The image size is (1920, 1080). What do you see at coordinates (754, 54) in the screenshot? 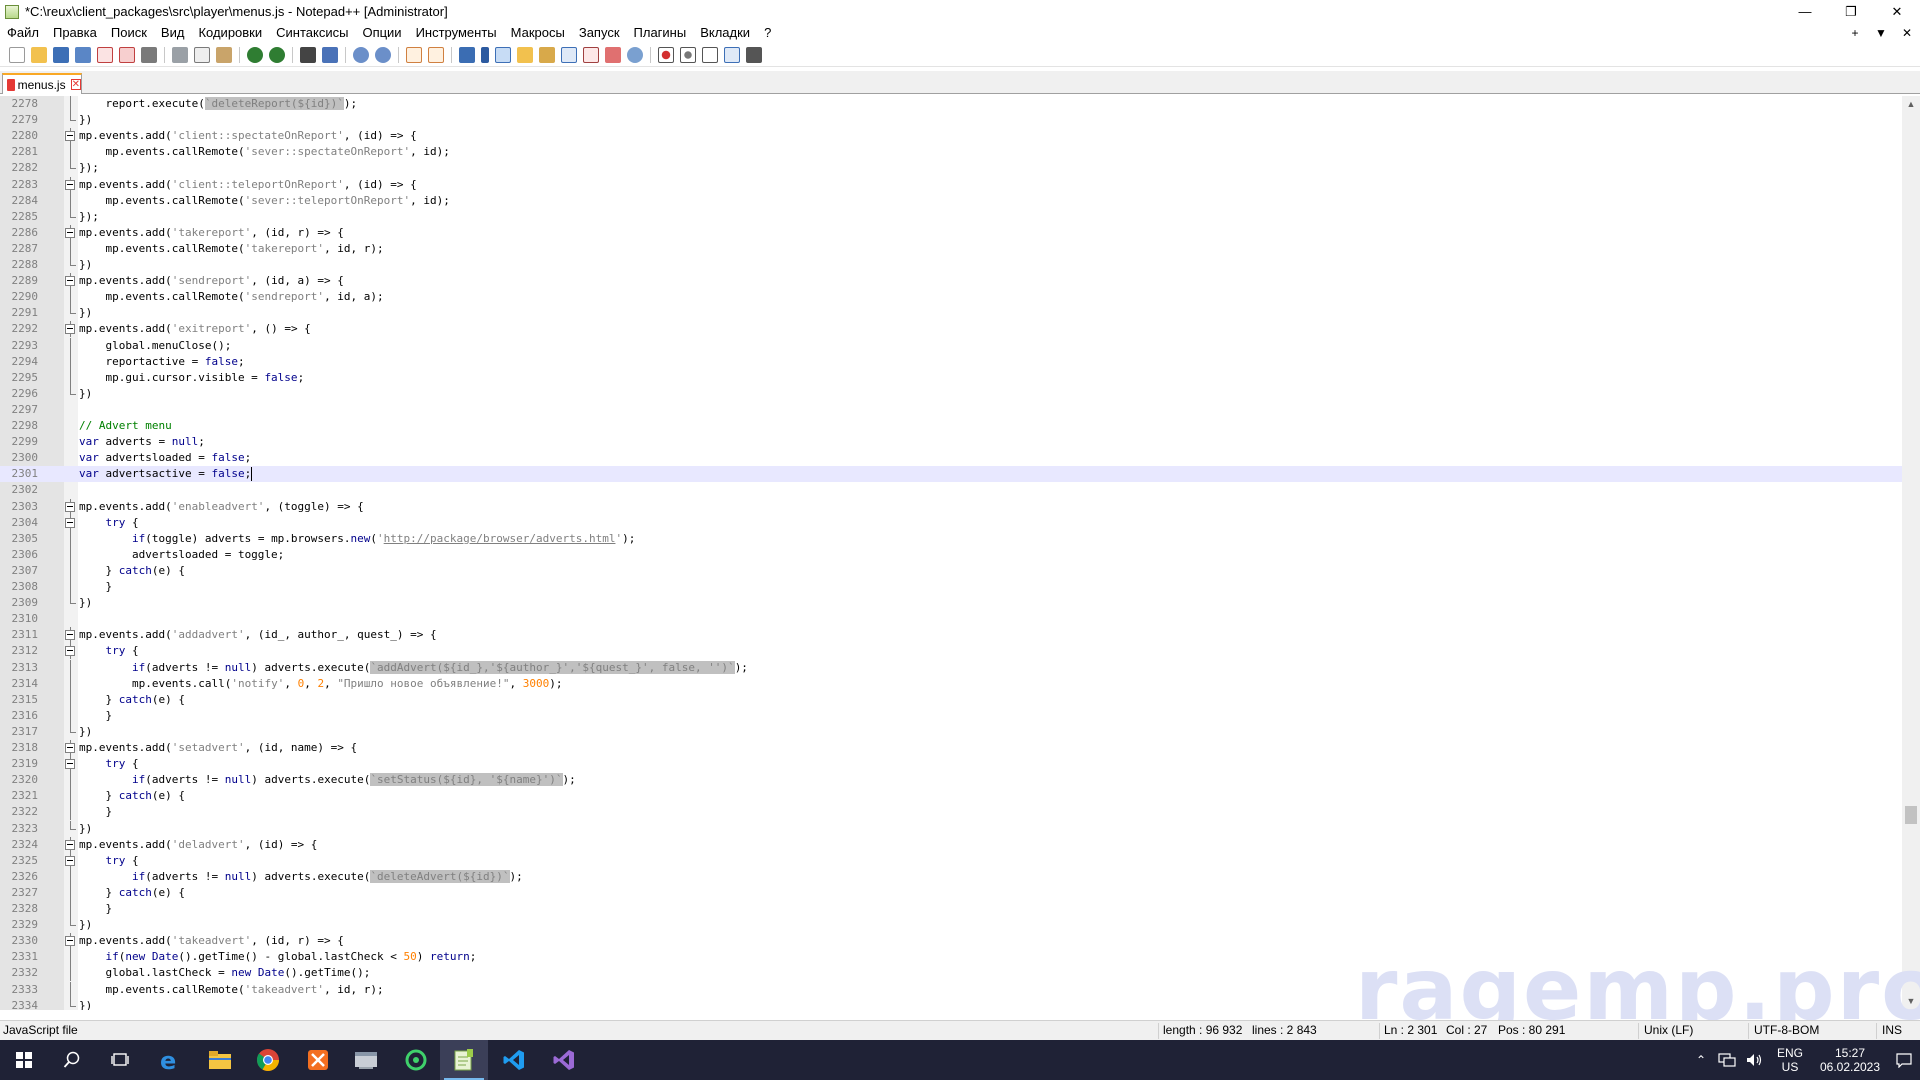
I see `save-macro-icon` at bounding box center [754, 54].